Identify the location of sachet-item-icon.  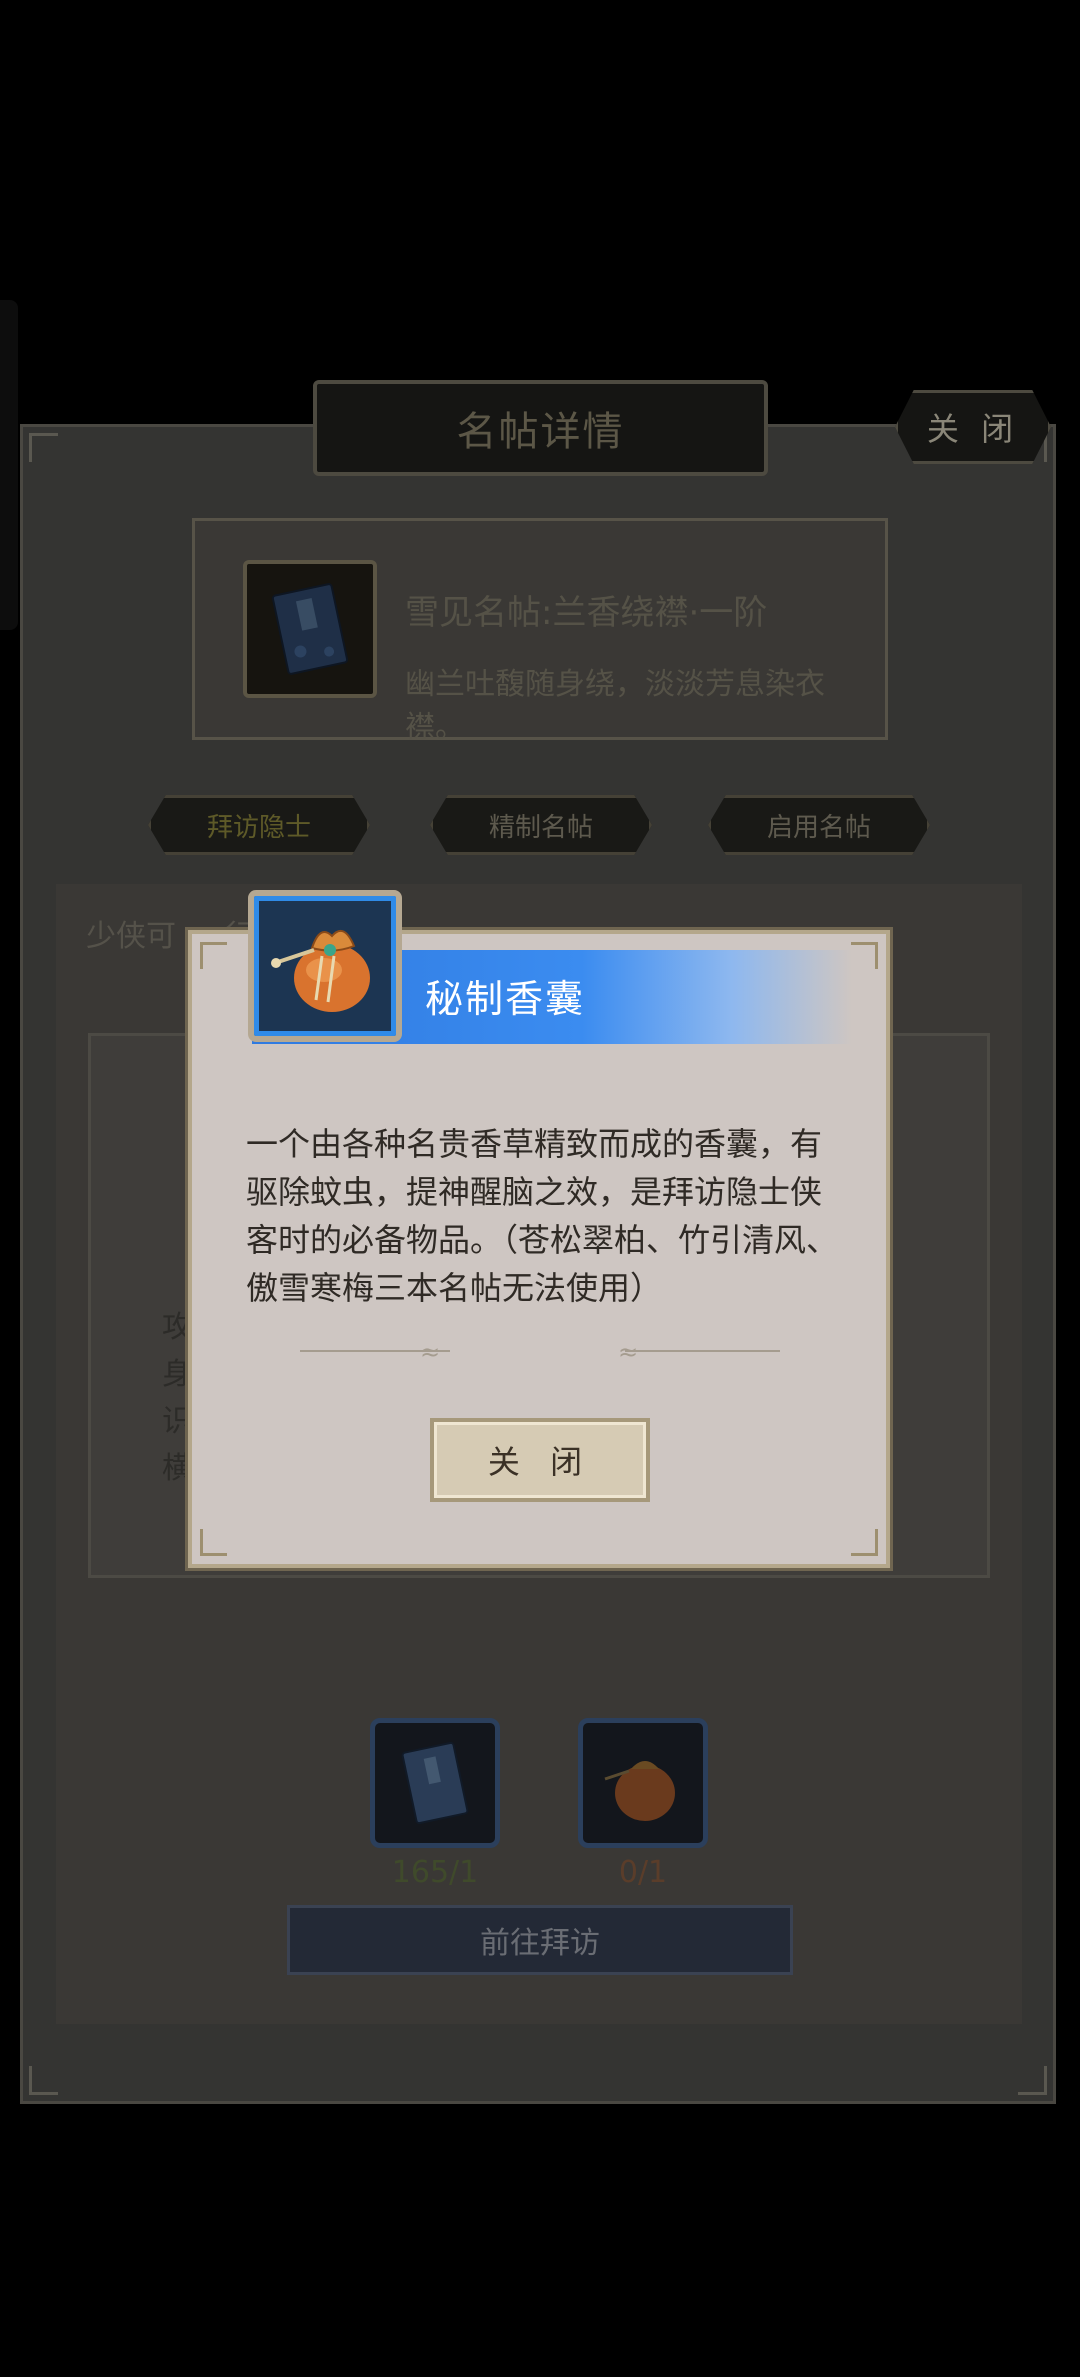
(325, 966).